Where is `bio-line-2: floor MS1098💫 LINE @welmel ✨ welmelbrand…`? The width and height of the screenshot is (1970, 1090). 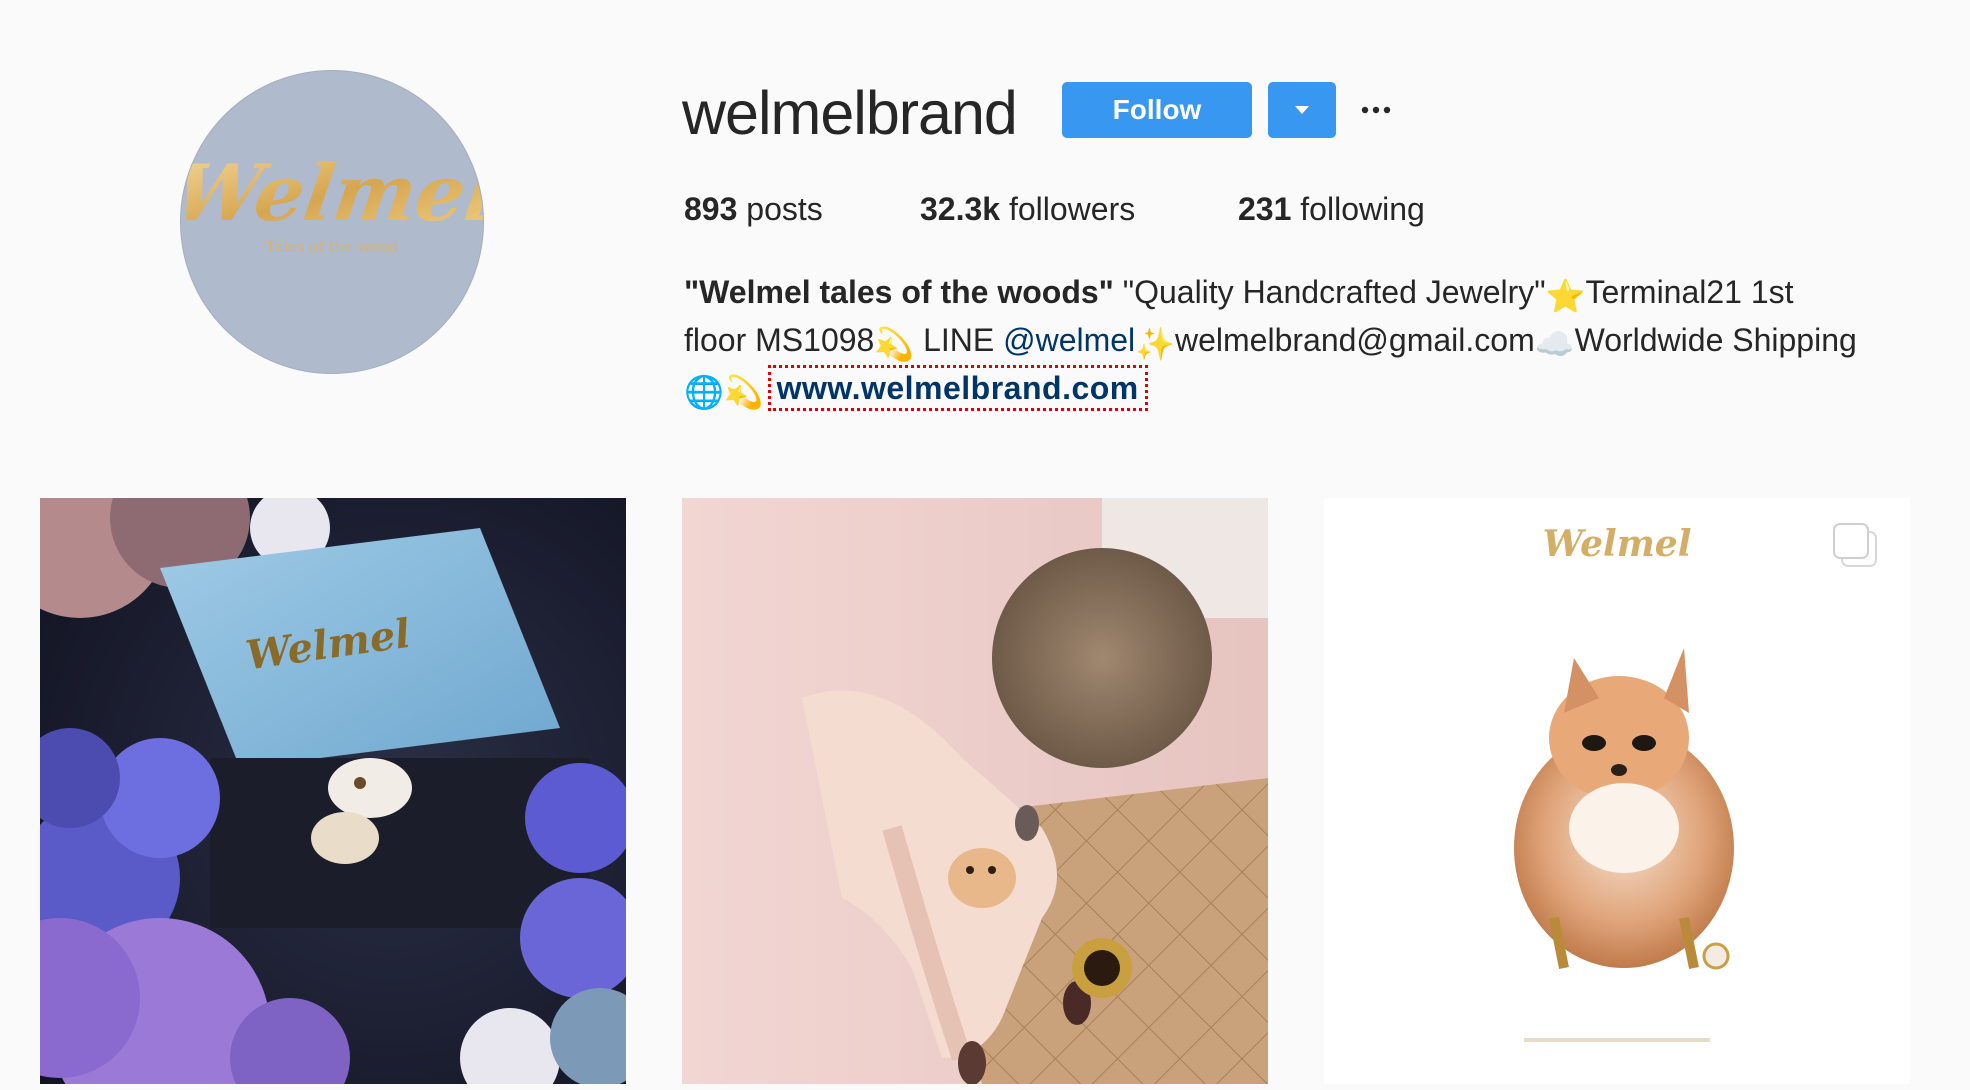
bio-line-2: floor MS1098💫 LINE @welmel ✨ welmelbrand… is located at coordinates (1309, 340).